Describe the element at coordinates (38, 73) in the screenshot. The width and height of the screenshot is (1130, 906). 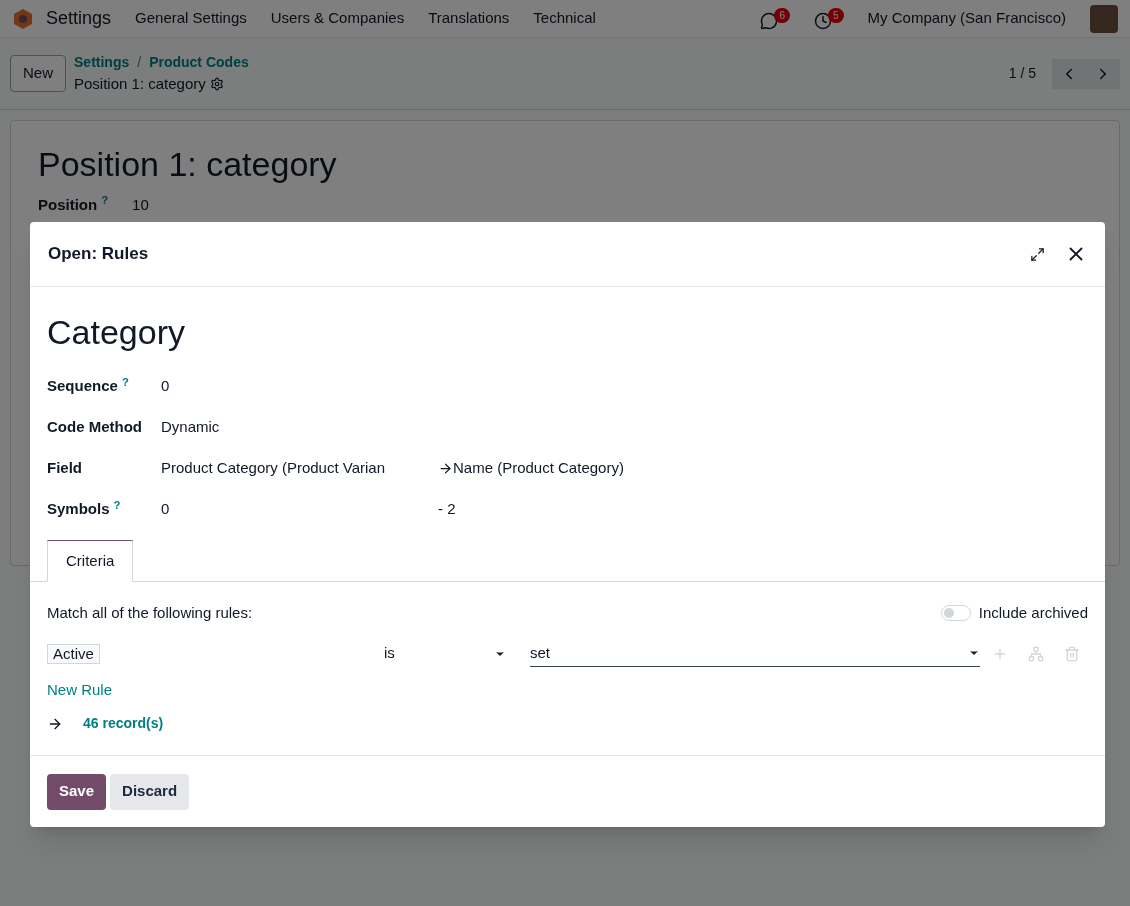
I see `new-button: New` at that location.